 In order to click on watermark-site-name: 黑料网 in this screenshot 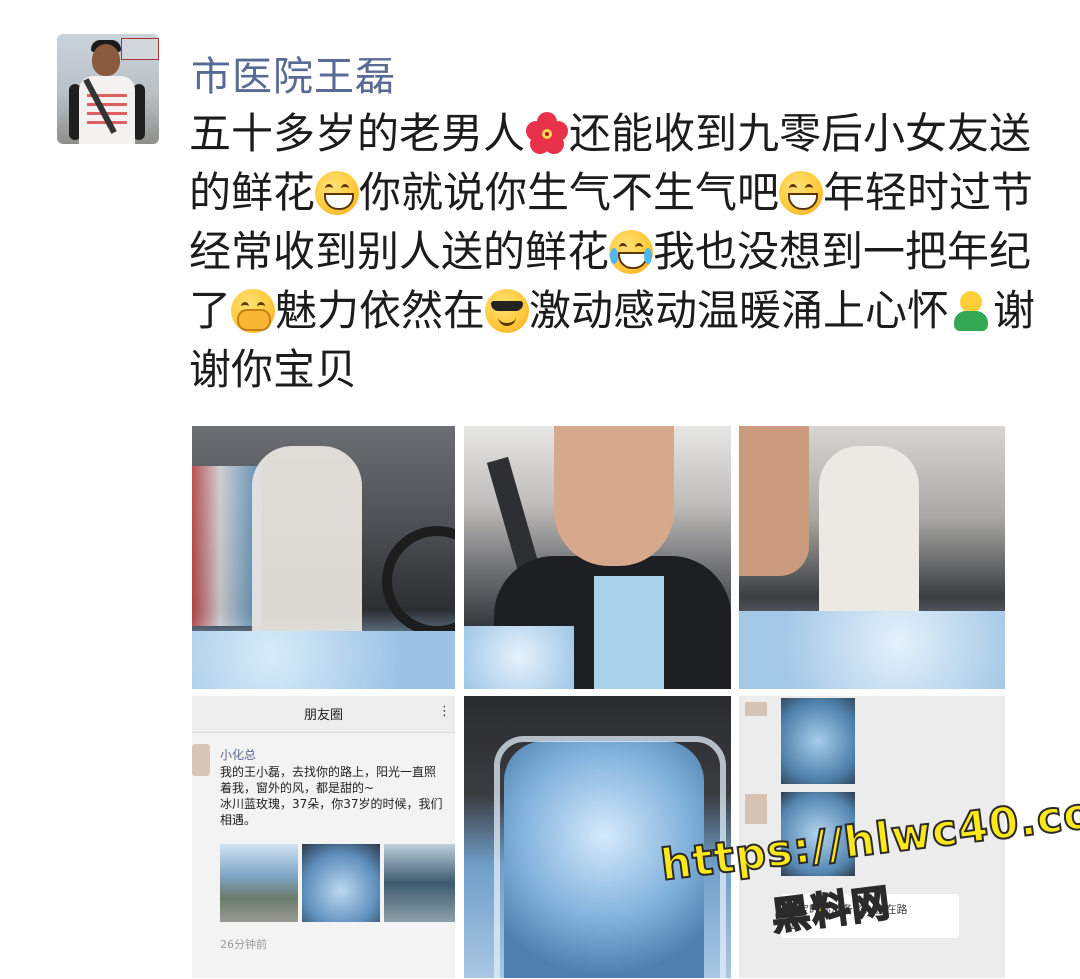, I will do `click(831, 909)`.